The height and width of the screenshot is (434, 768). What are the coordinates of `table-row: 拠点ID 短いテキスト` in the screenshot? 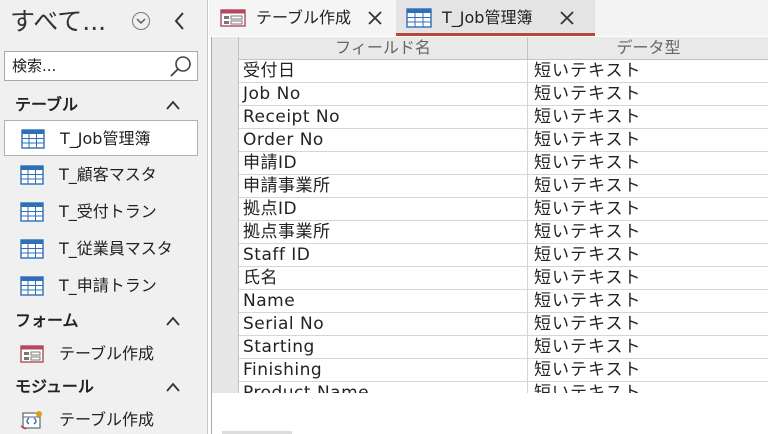 It's located at (490, 209).